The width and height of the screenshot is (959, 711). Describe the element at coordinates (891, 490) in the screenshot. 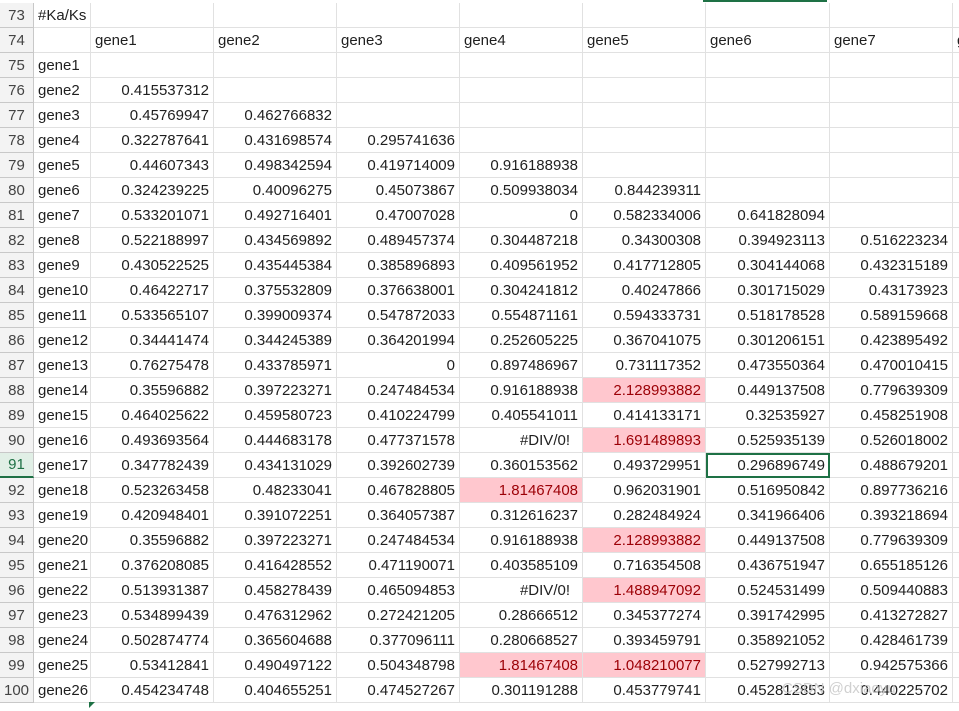

I see `data-cell: 0.897736216` at that location.